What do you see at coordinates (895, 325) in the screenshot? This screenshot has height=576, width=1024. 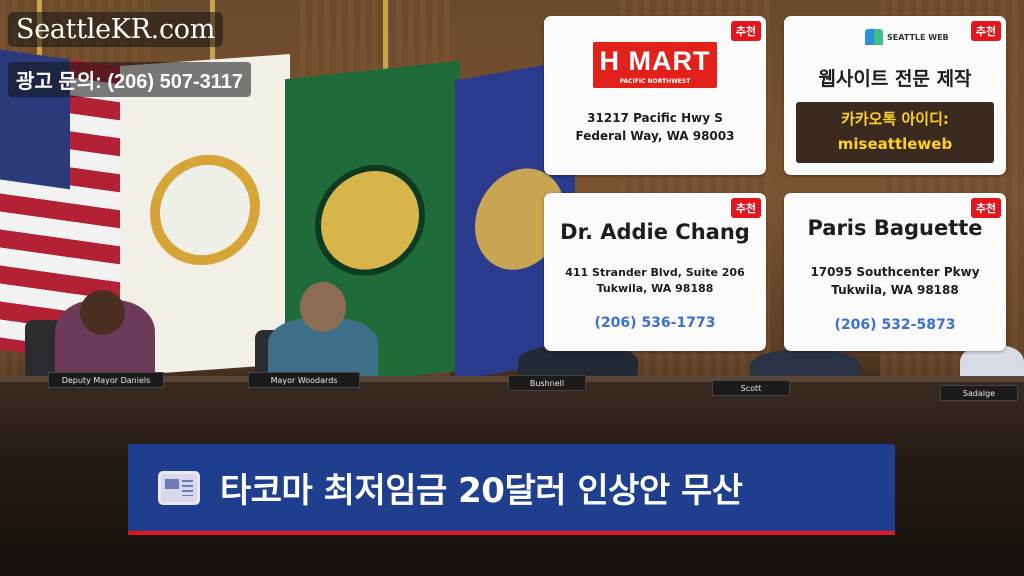 I see `paris-phone: (206) 532-5873` at bounding box center [895, 325].